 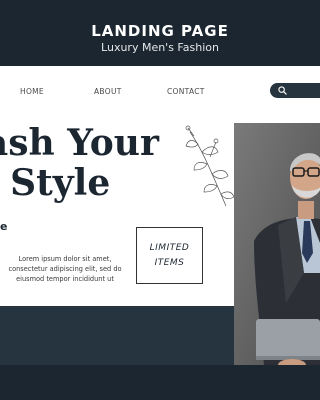 I want to click on nav-about-link: ABOUT, so click(x=108, y=91).